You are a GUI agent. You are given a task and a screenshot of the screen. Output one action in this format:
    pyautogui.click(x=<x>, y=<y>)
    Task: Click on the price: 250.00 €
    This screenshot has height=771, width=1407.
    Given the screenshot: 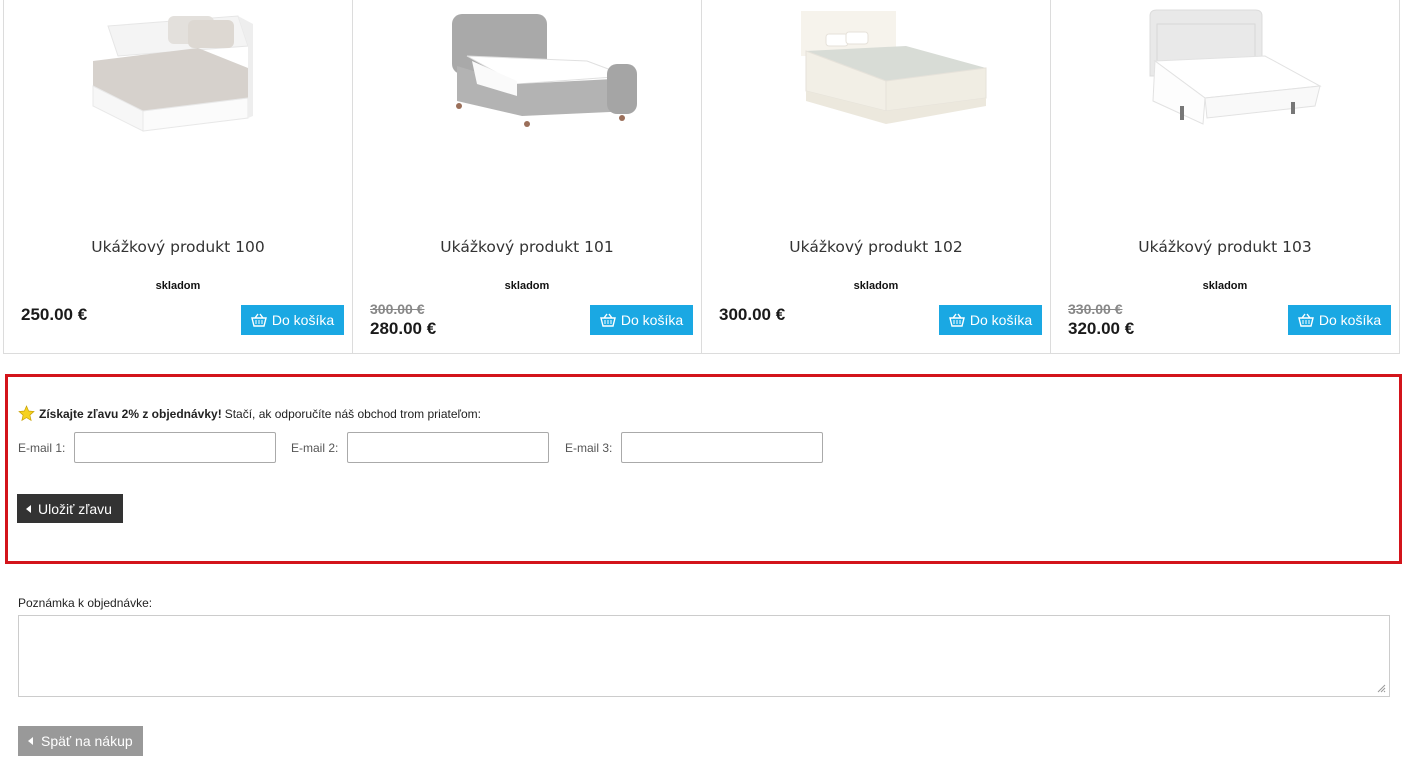 What is the action you would take?
    pyautogui.click(x=54, y=314)
    